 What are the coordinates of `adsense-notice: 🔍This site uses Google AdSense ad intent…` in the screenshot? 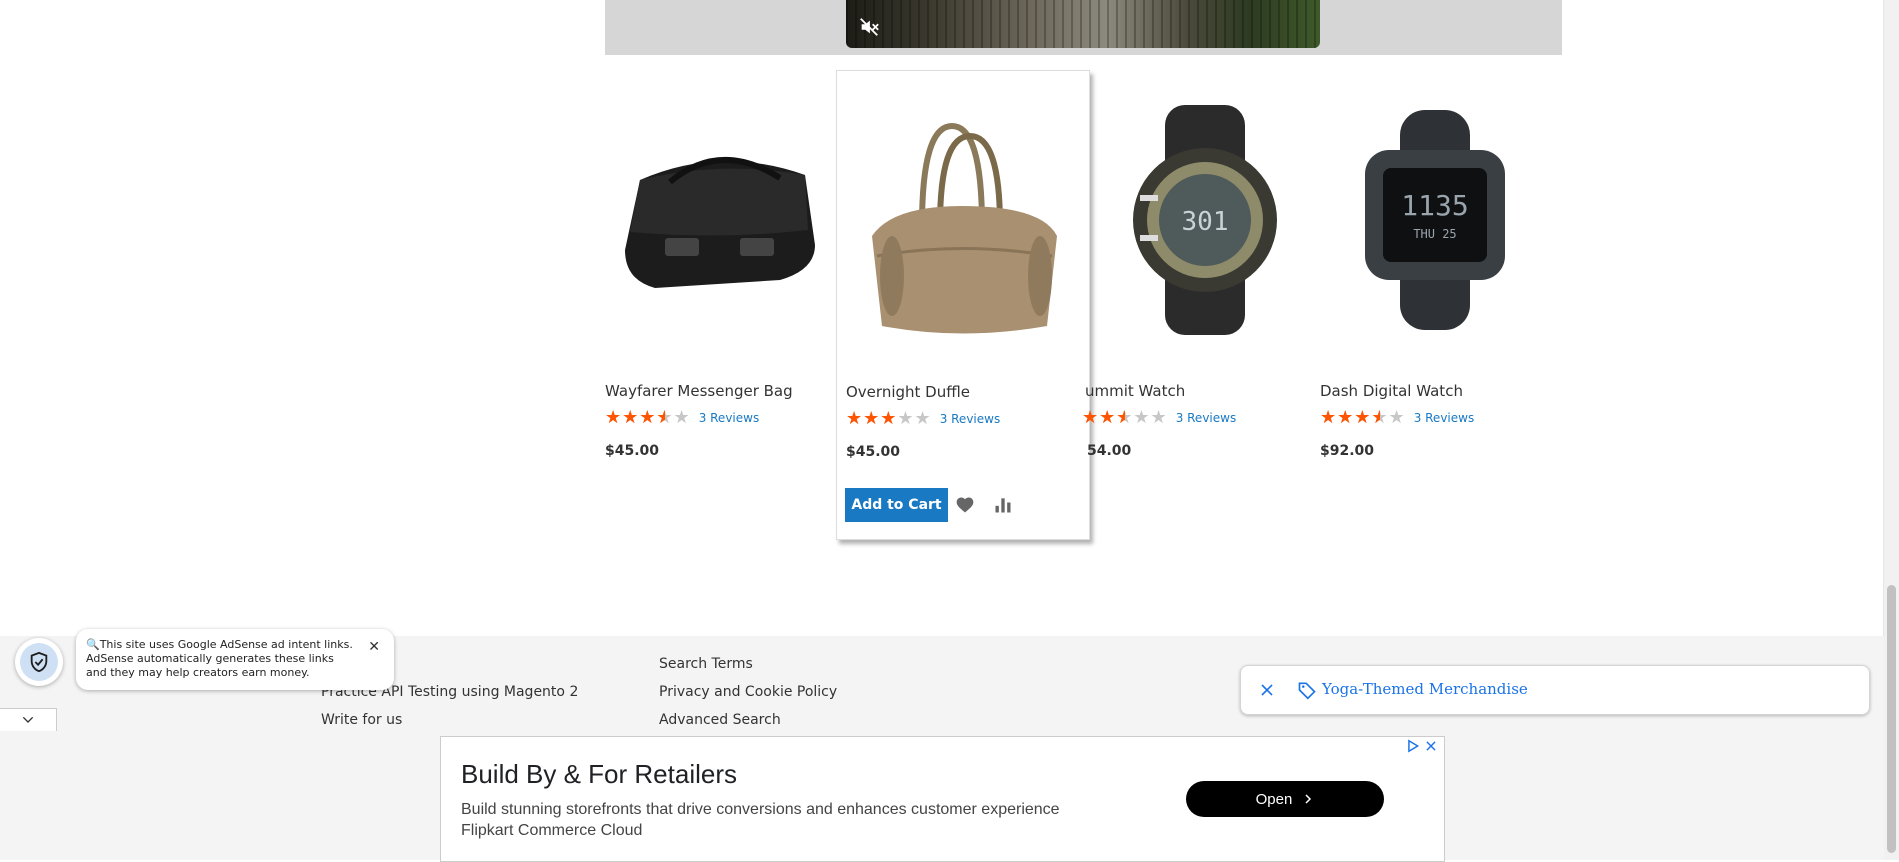 It's located at (235, 659).